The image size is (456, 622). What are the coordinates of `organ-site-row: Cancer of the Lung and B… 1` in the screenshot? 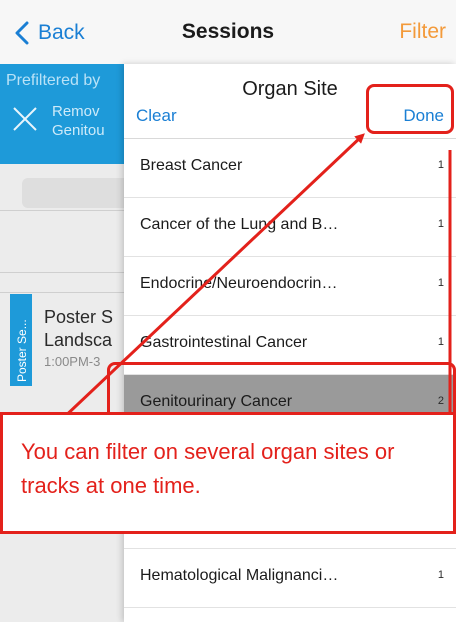 It's located at (290, 227).